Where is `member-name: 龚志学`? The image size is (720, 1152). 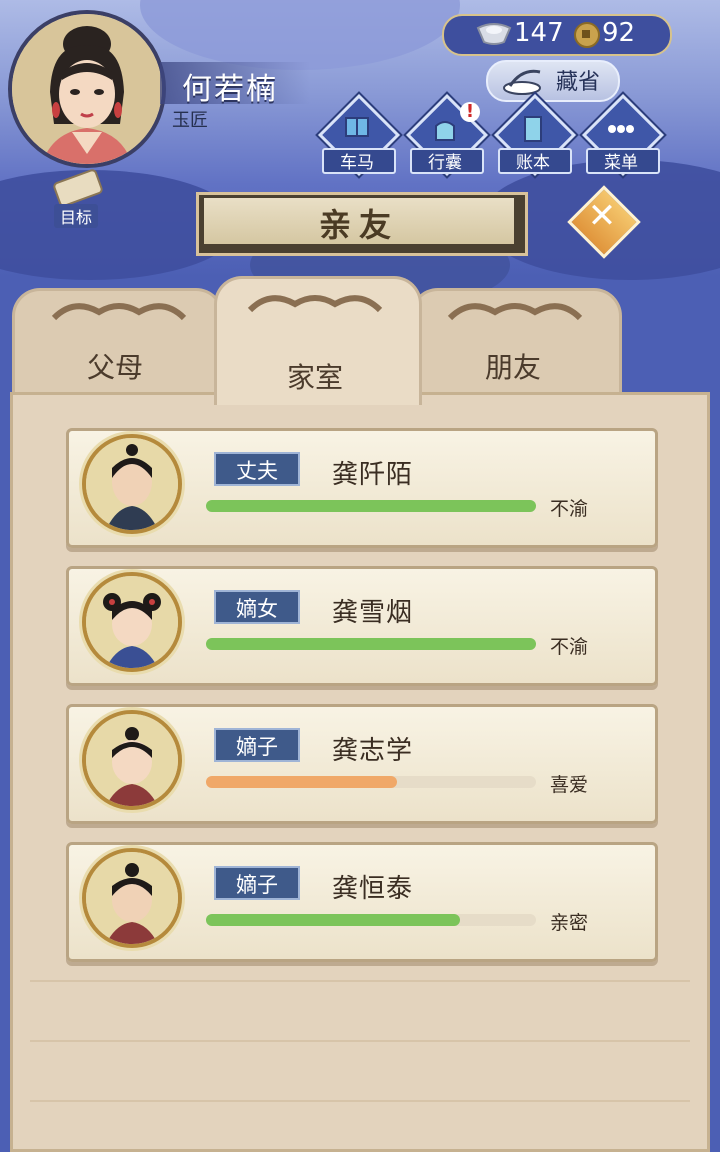
member-name: 龚志学 is located at coordinates (373, 751).